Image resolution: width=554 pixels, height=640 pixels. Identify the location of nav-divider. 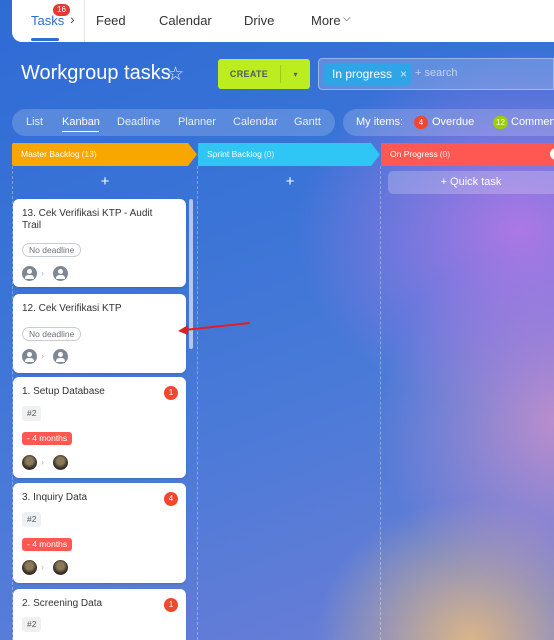
(84, 21).